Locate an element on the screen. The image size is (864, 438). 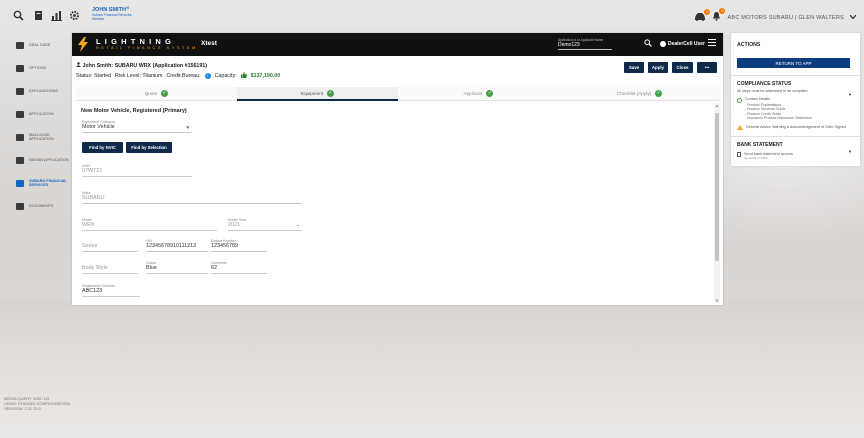
sidebar-item-options: OPTIONS is located at coordinates (44, 68).